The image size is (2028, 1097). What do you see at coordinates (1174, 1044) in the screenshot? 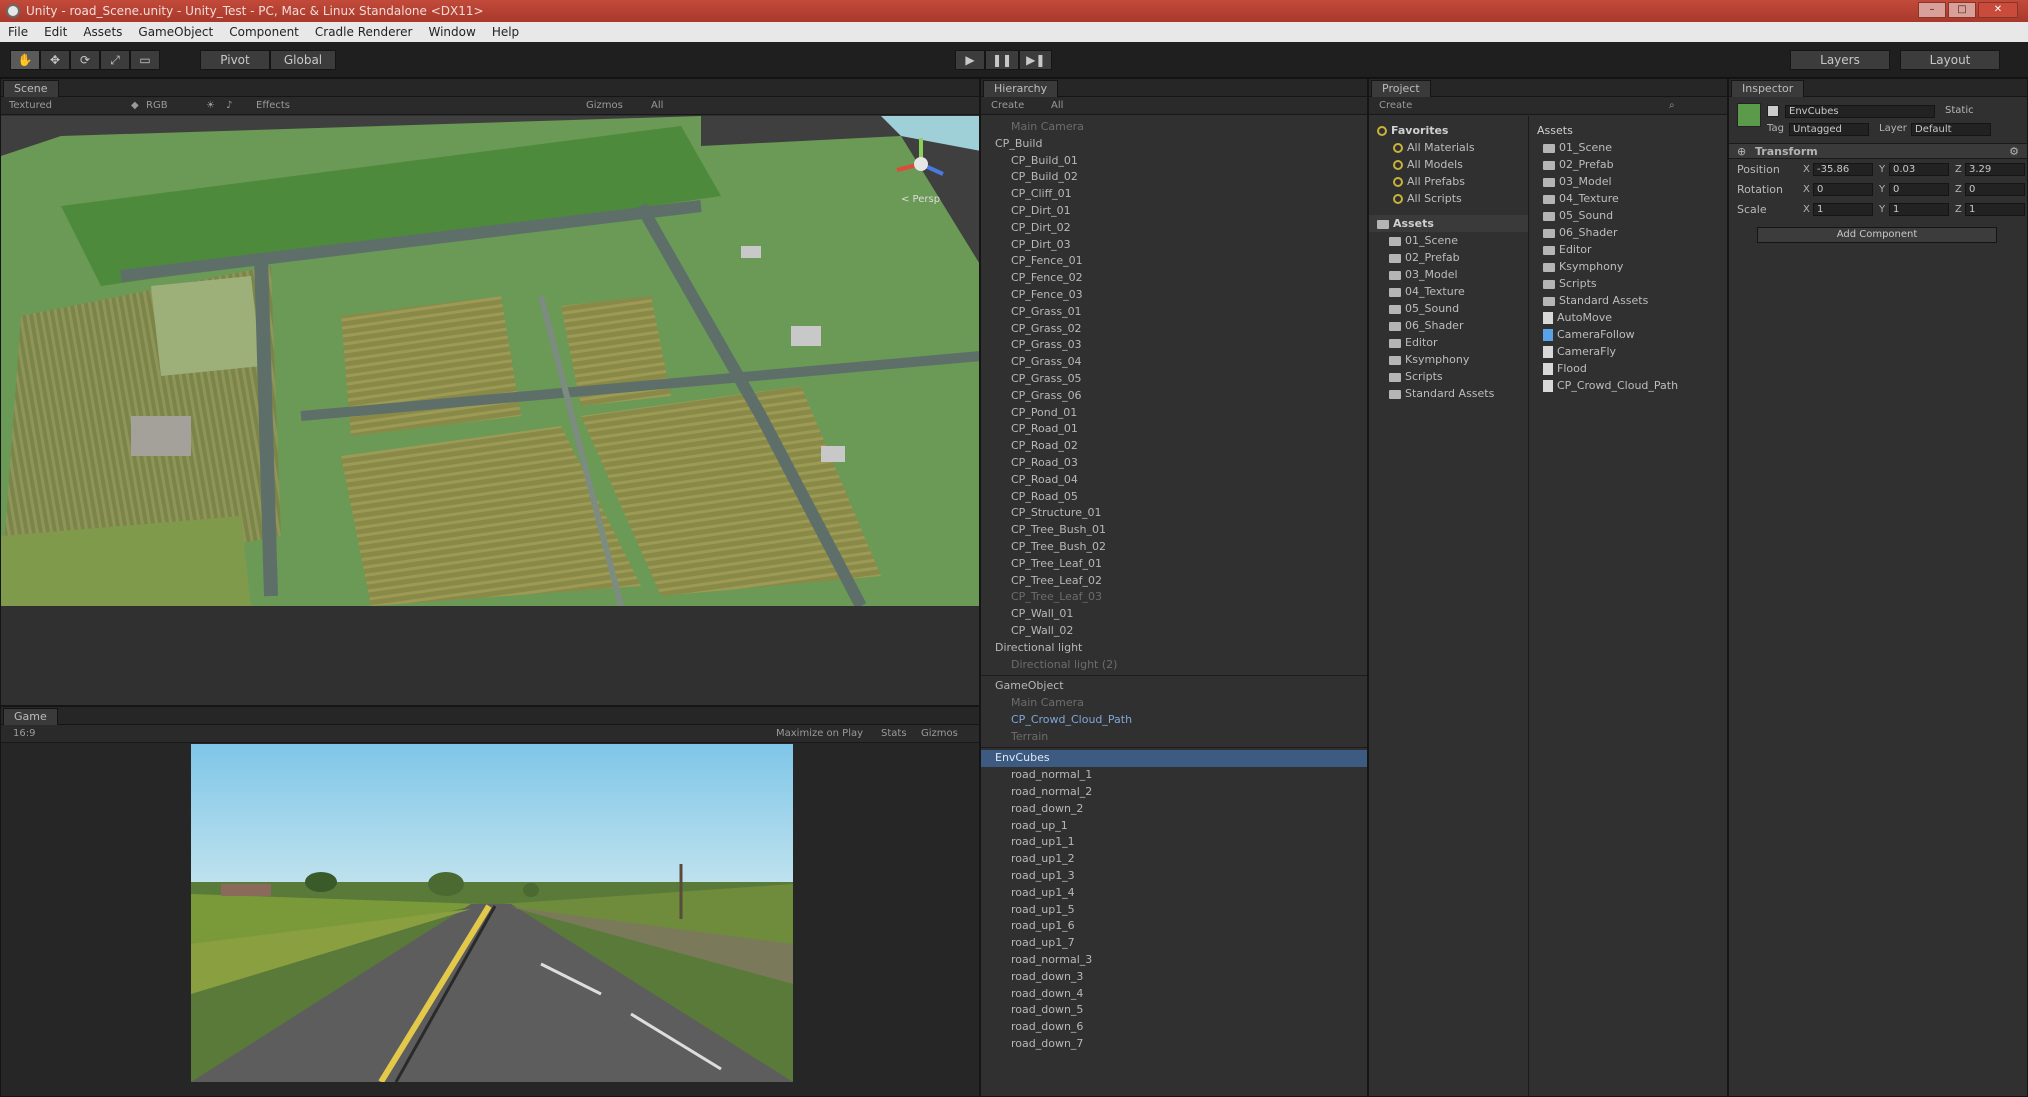
I see `hierarchy-item: road_down_7` at bounding box center [1174, 1044].